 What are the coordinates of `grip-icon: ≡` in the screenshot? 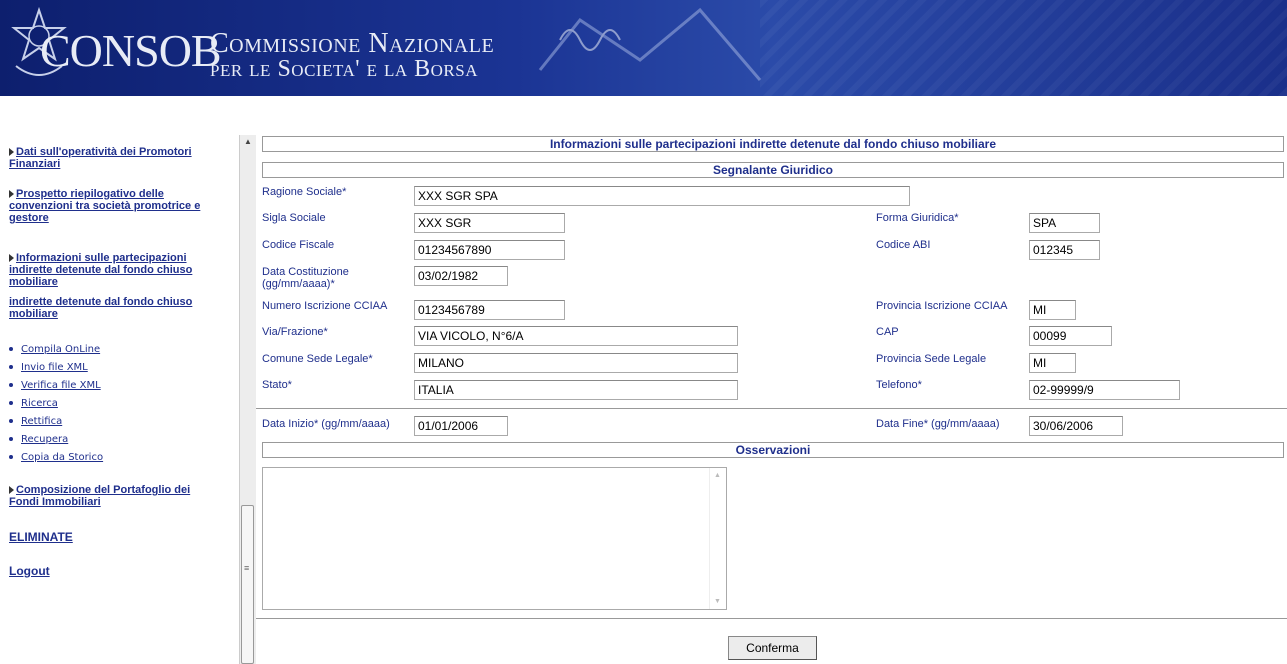 It's located at (247, 568).